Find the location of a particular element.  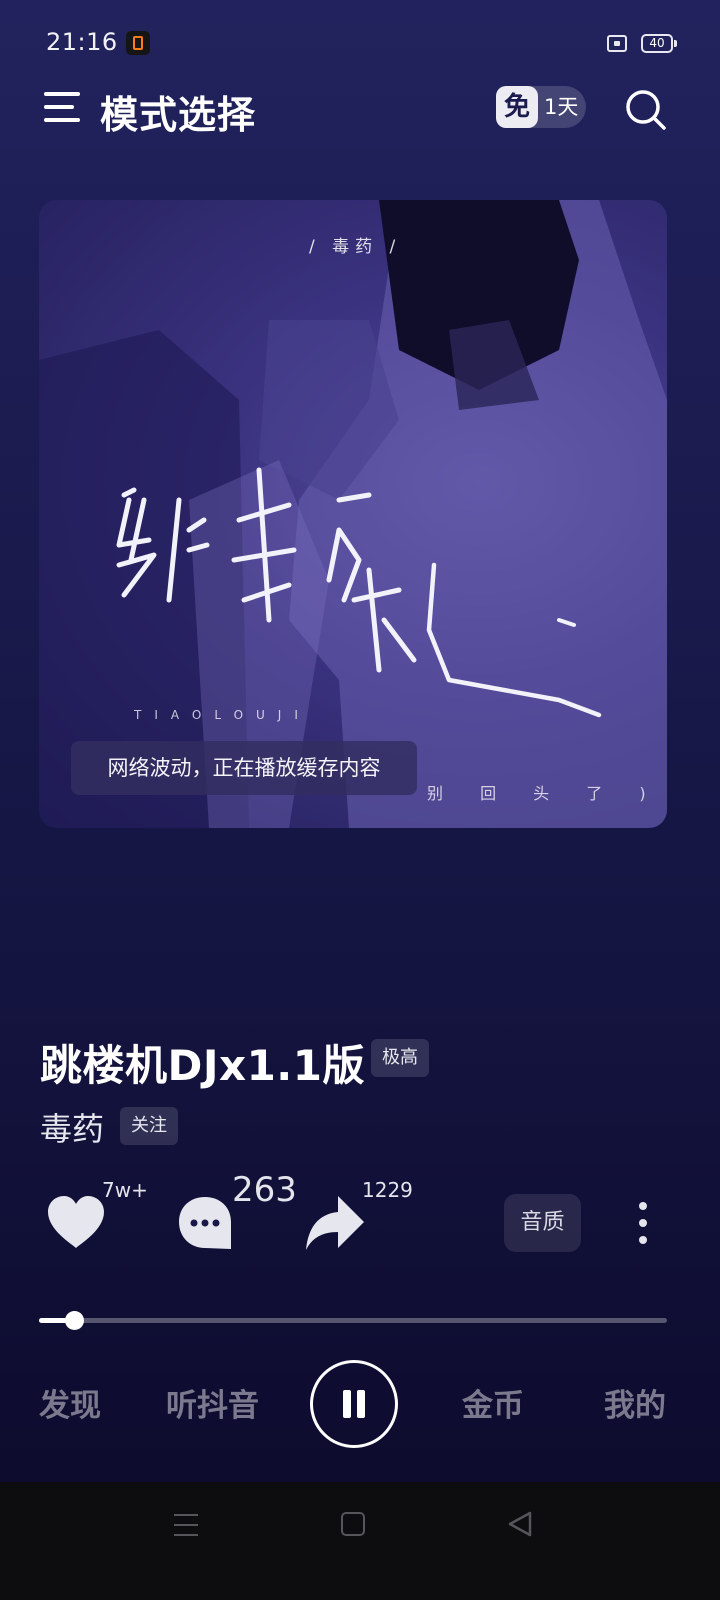

share-icon is located at coordinates (335, 1223).